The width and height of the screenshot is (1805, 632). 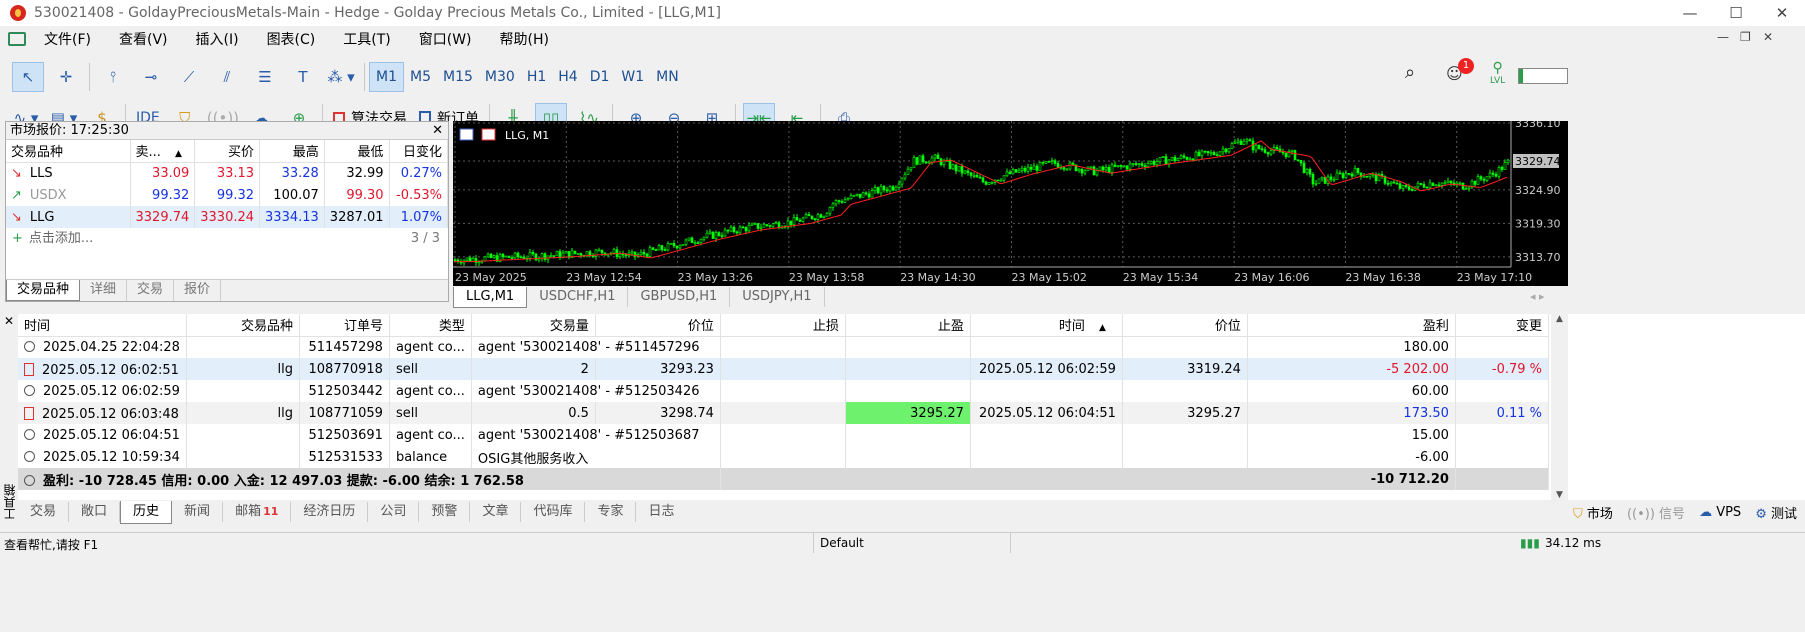 I want to click on signals-link: ((•)) 信号, so click(x=1656, y=512).